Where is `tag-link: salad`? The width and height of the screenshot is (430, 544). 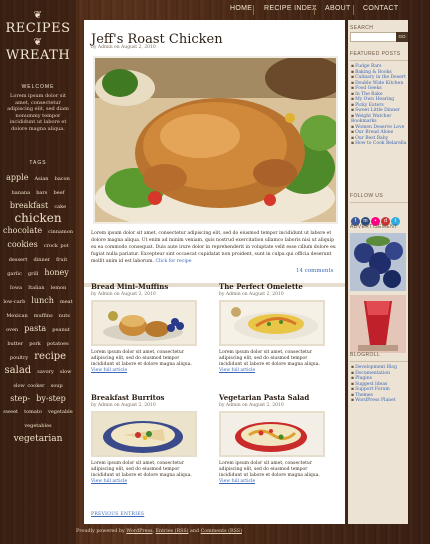 tag-link: salad is located at coordinates (18, 370).